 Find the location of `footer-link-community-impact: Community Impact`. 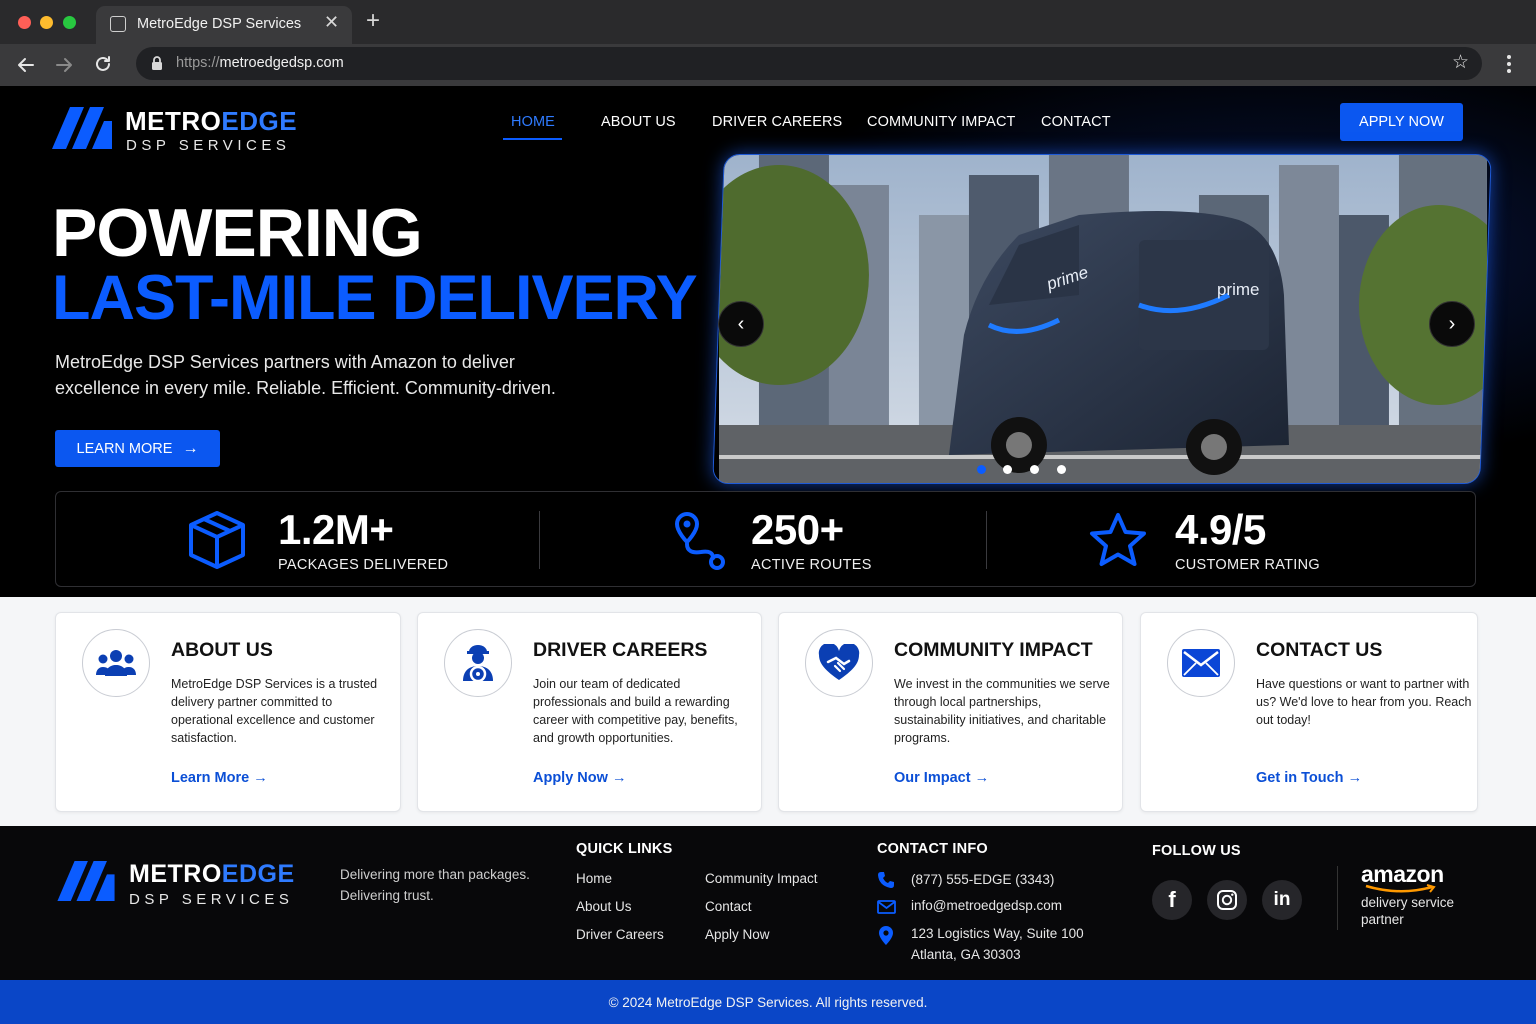

footer-link-community-impact: Community Impact is located at coordinates (761, 878).